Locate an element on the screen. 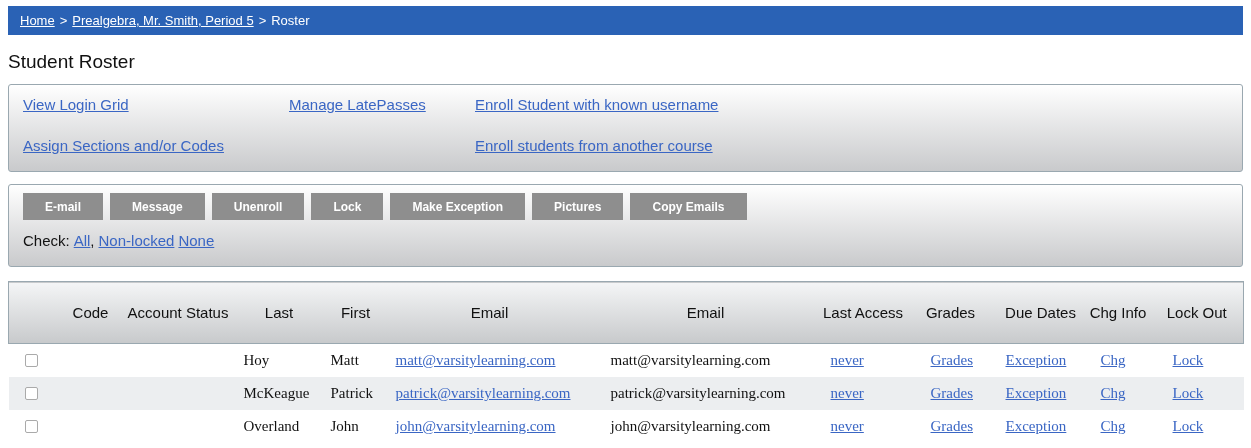 The image size is (1251, 448). breadcrumb-link: Home is located at coordinates (37, 20).